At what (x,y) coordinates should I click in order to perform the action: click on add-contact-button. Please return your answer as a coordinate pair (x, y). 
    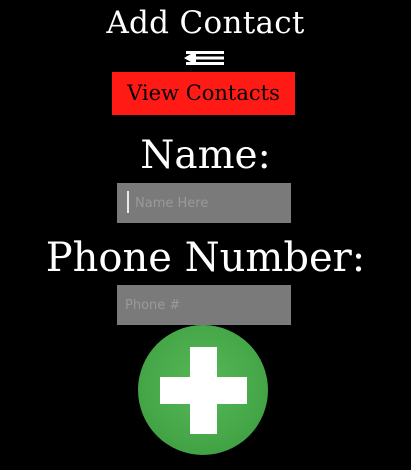
    Looking at the image, I should click on (203, 390).